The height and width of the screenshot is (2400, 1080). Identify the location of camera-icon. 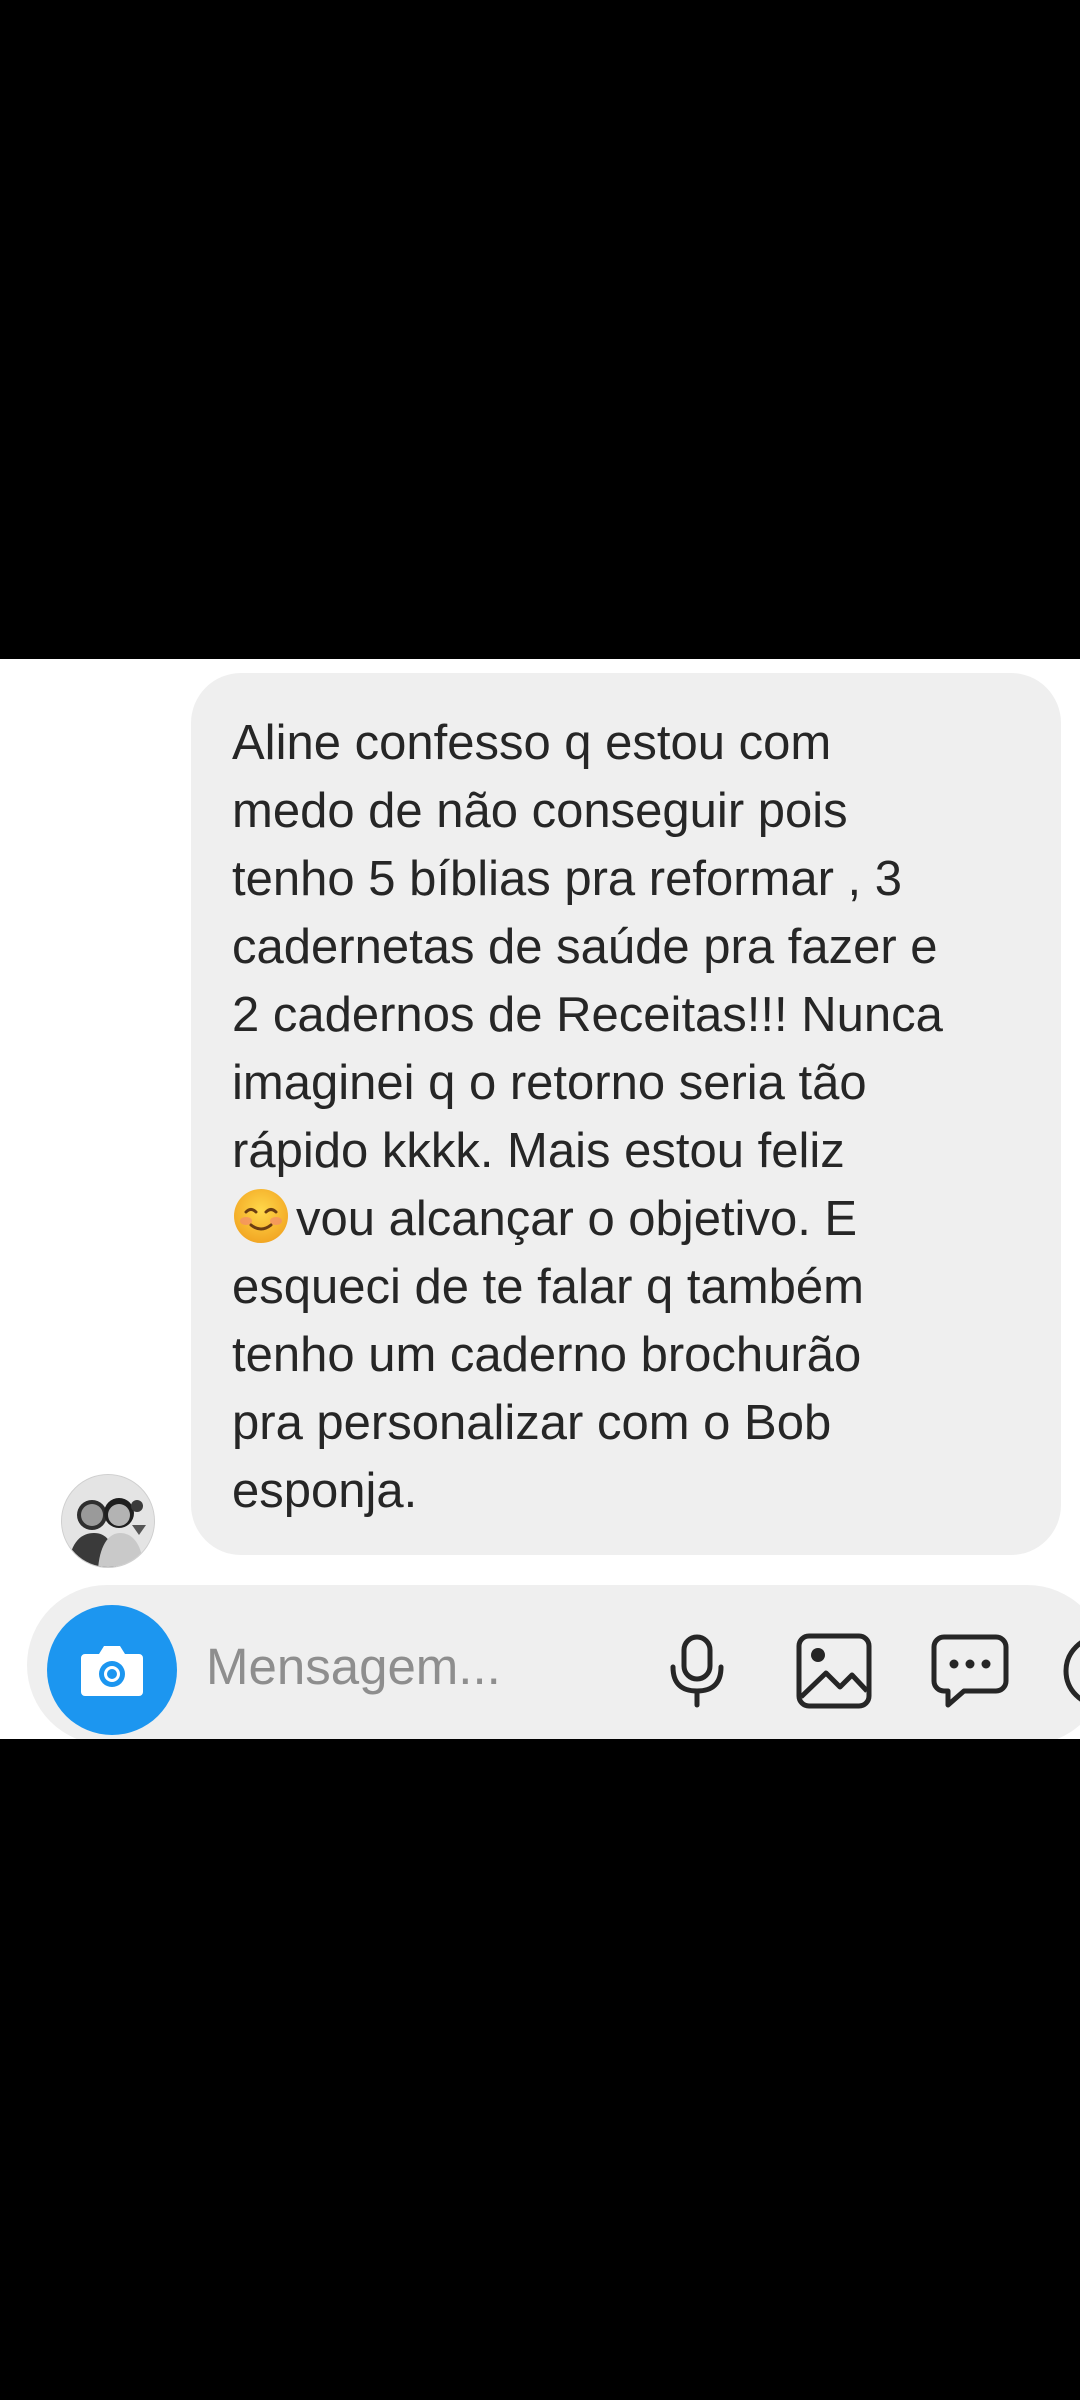
(112, 1671).